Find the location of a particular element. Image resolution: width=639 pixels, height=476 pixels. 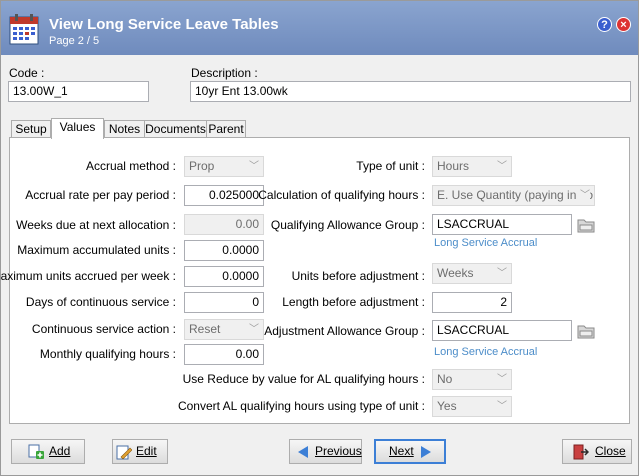

convert-al-select: Yes ﹀ is located at coordinates (472, 406).